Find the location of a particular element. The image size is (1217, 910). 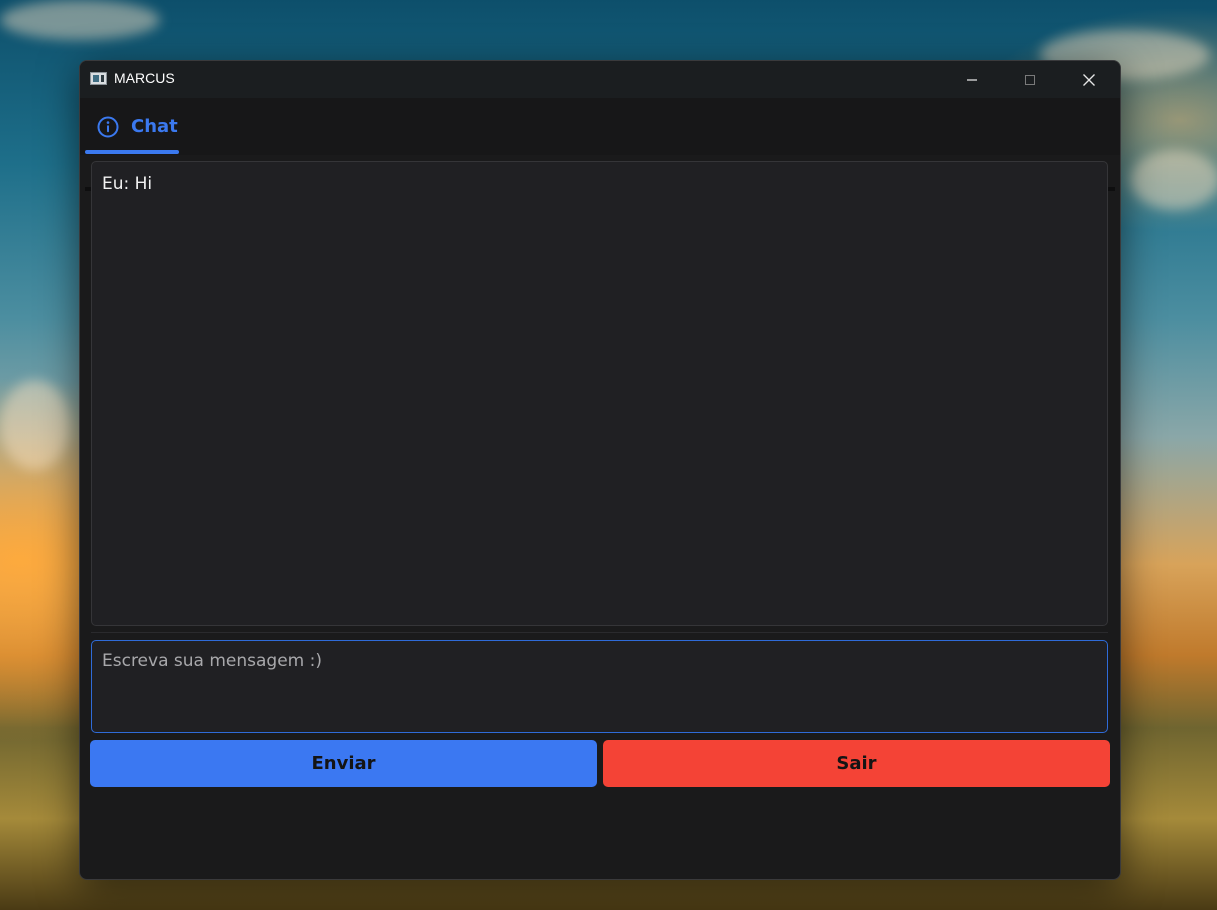

chat-message: Eu: Hi is located at coordinates (127, 184).